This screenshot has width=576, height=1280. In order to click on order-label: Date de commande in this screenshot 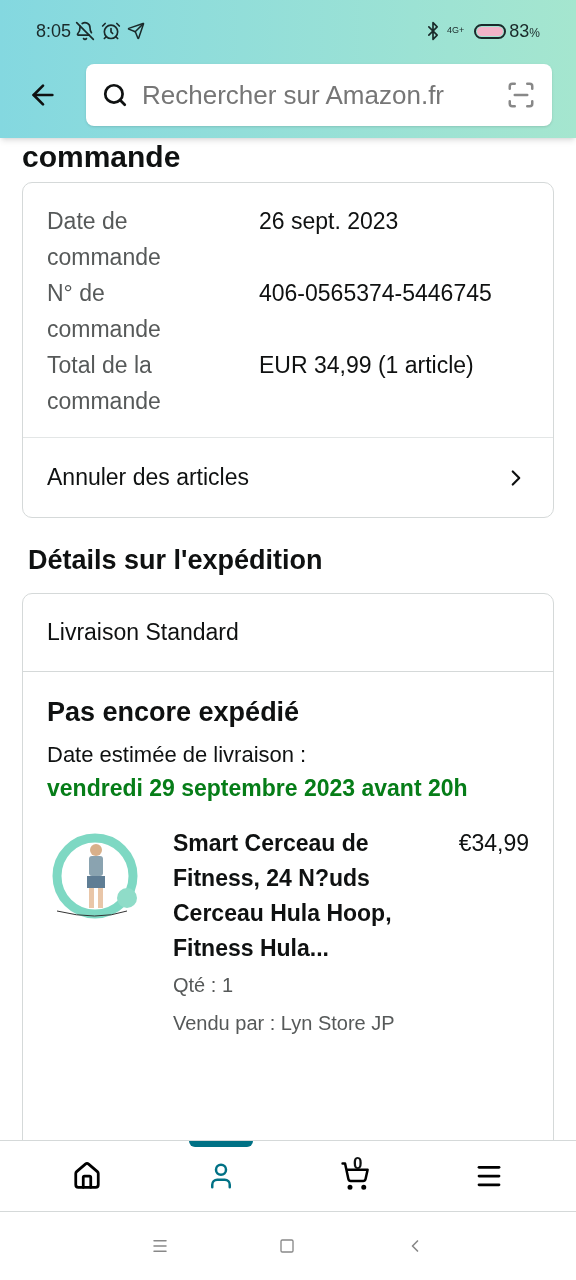, I will do `click(104, 239)`.